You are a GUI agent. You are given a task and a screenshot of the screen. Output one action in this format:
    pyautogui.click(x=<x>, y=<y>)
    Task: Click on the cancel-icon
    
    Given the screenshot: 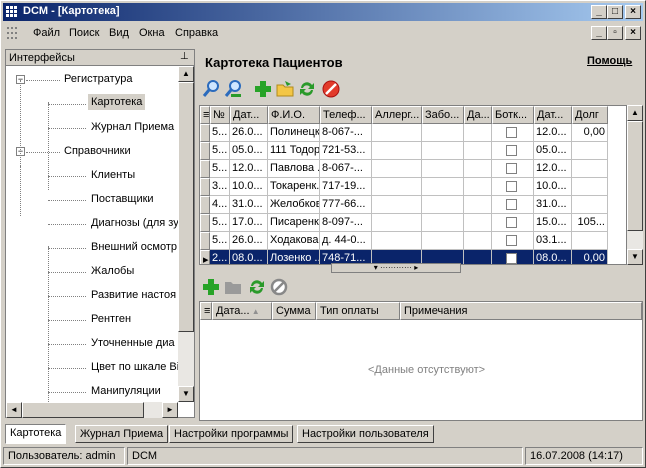 What is the action you would take?
    pyautogui.click(x=279, y=287)
    